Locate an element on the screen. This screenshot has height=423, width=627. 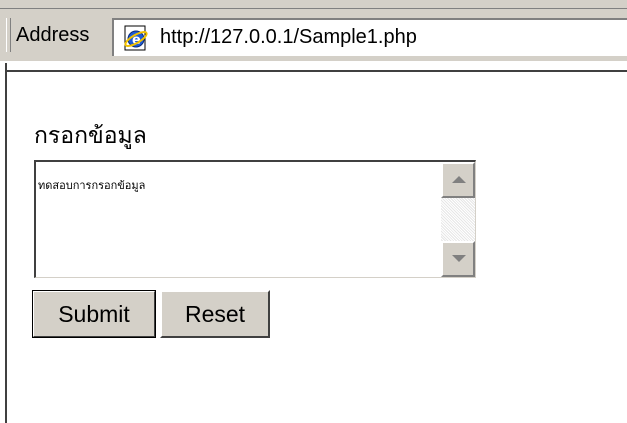
toolbar-grip is located at coordinates (8, 35).